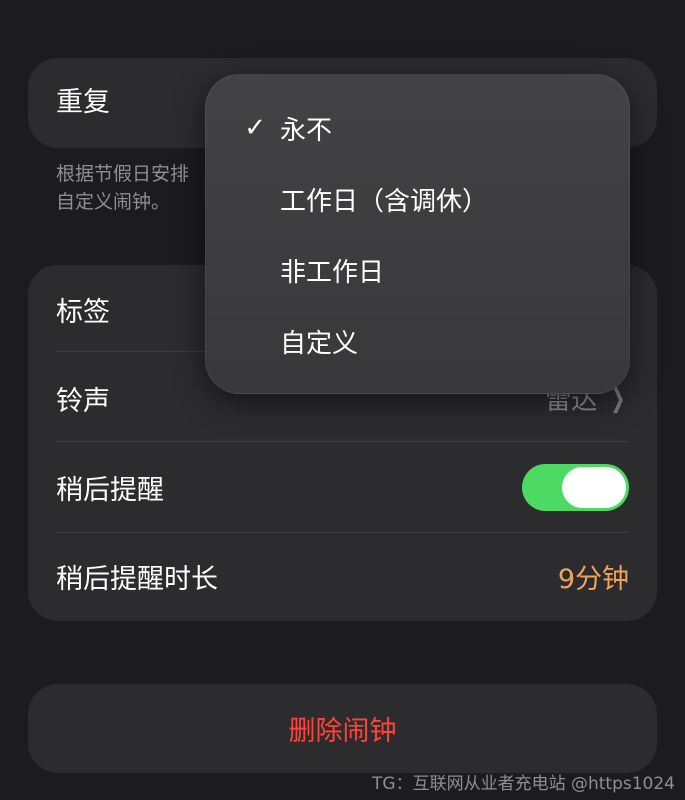  I want to click on snooze-toggle, so click(575, 487).